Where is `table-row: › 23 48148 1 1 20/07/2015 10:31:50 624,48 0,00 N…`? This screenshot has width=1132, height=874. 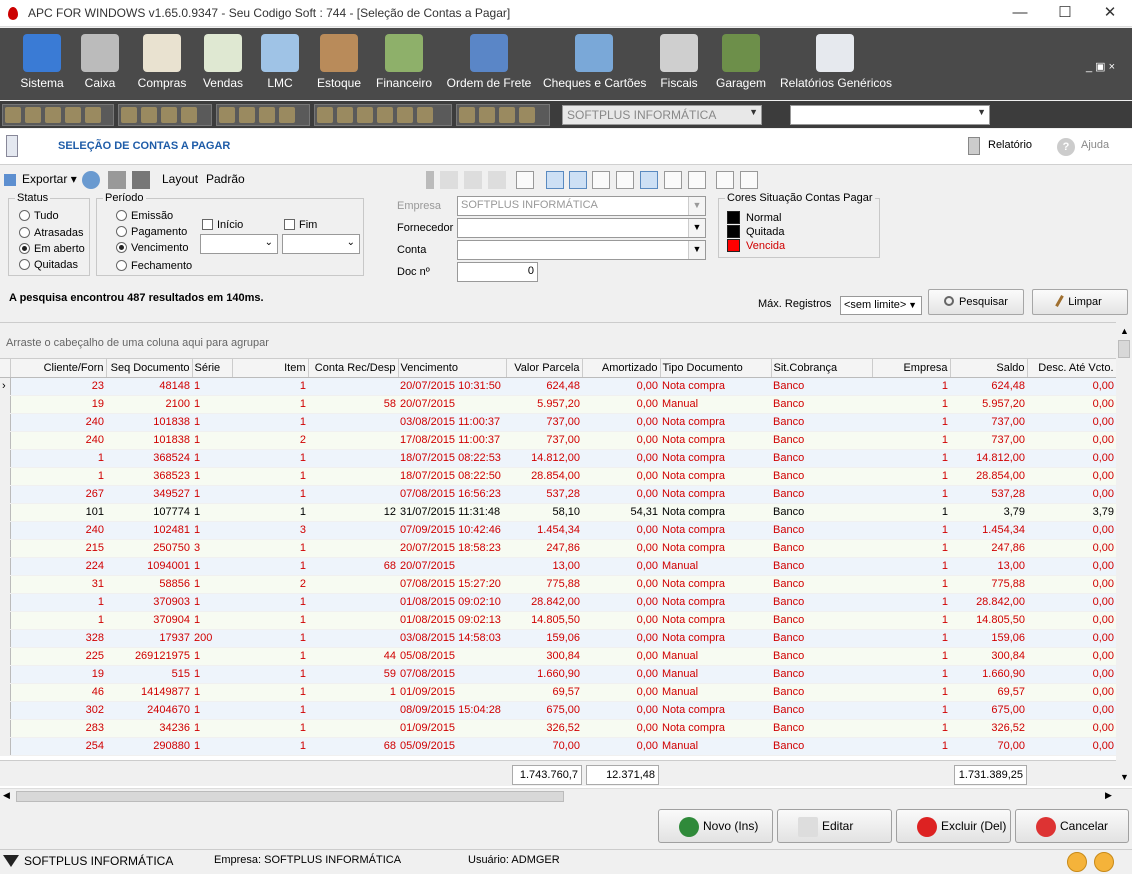 table-row: › 23 48148 1 1 20/07/2015 10:31:50 624,48 0,00 N… is located at coordinates (558, 386).